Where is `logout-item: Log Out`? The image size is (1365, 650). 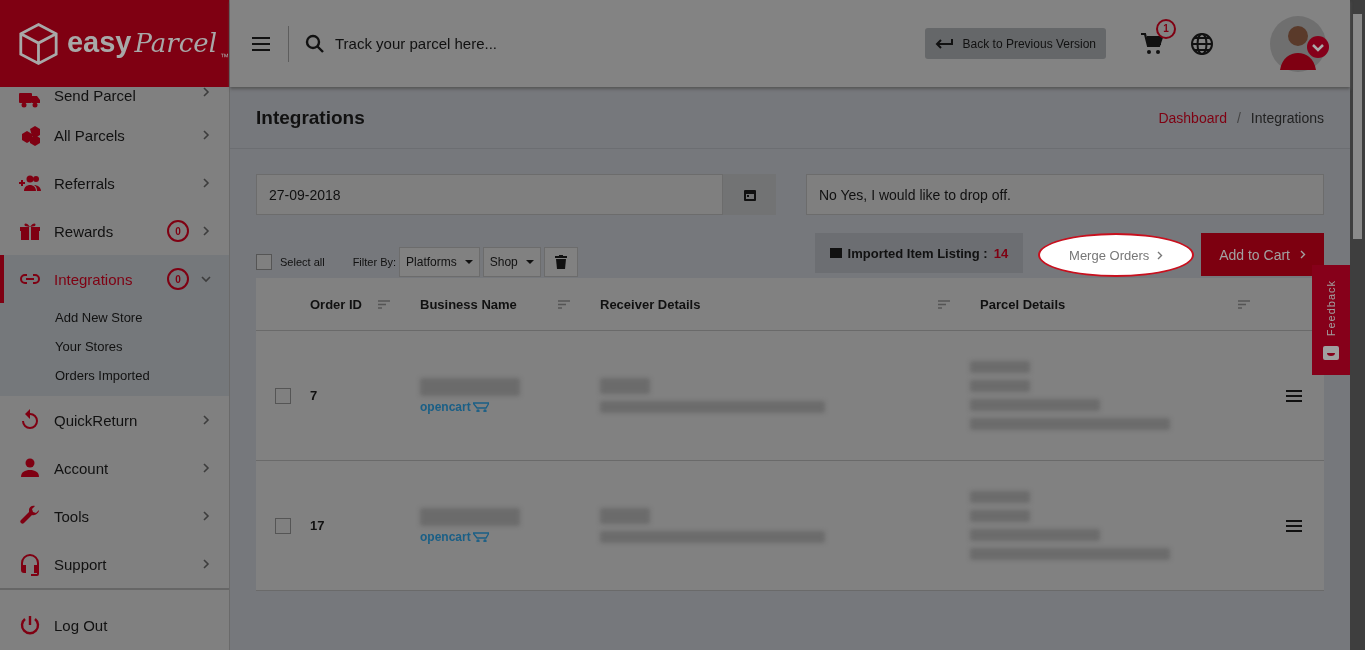
logout-item: Log Out is located at coordinates (114, 619).